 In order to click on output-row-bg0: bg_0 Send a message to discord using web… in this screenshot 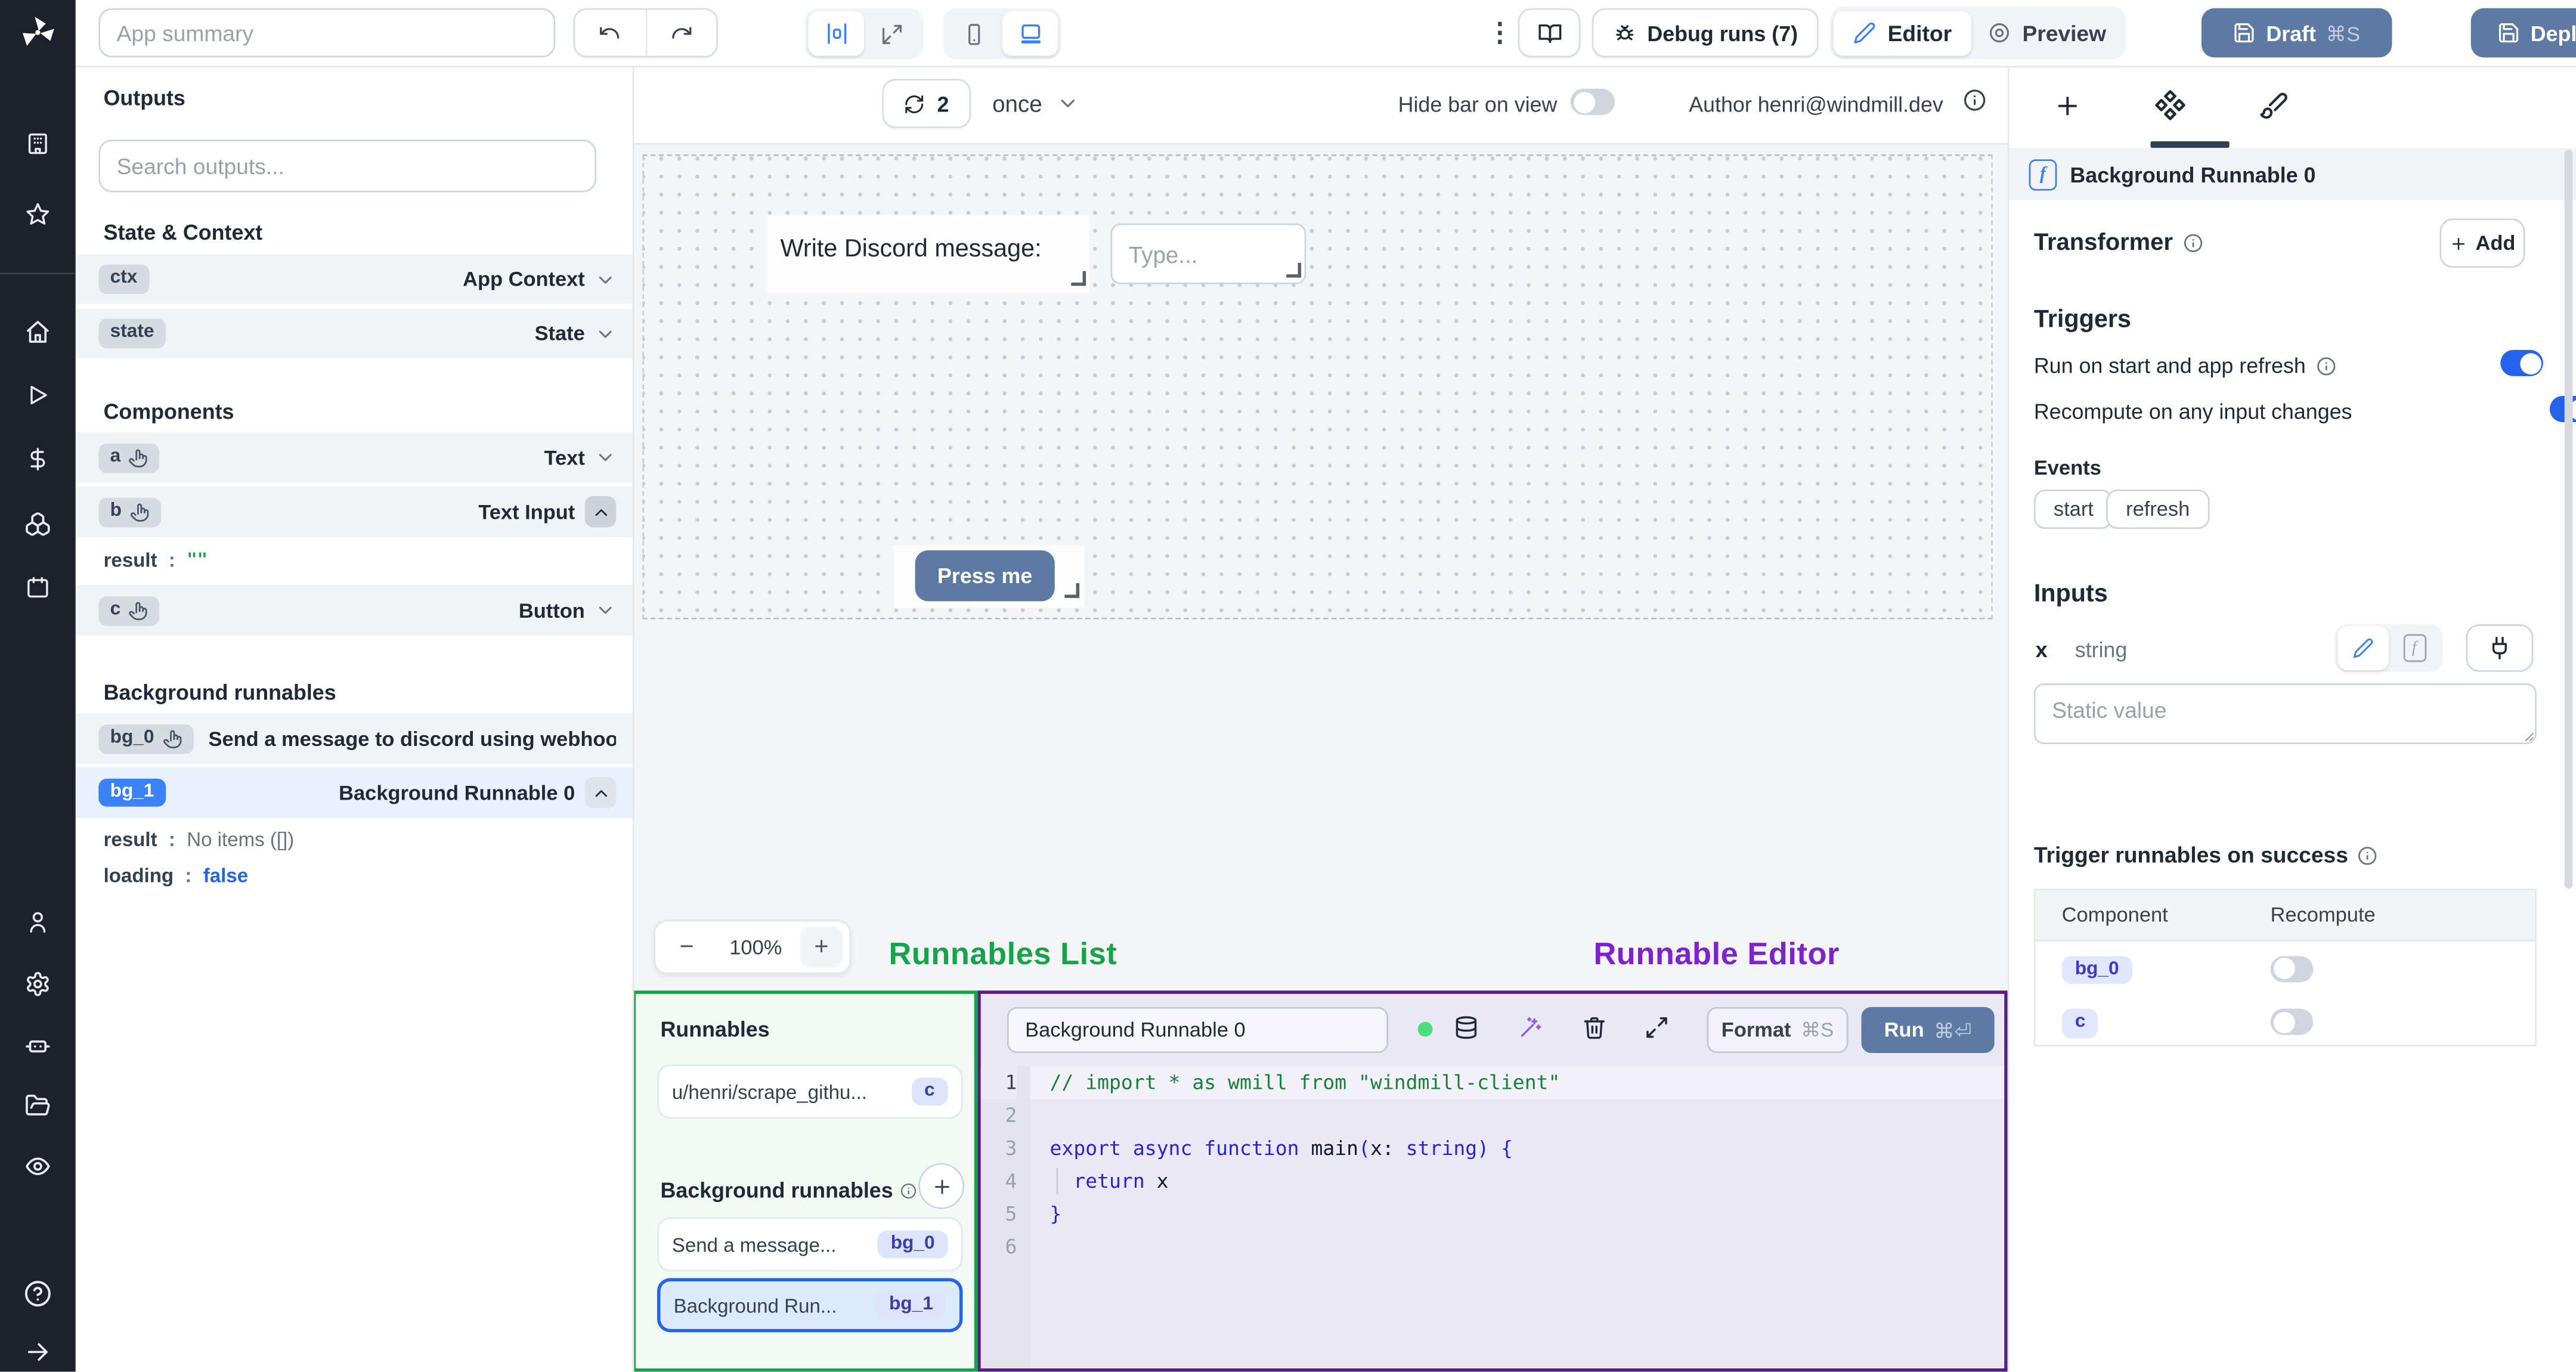, I will do `click(354, 738)`.